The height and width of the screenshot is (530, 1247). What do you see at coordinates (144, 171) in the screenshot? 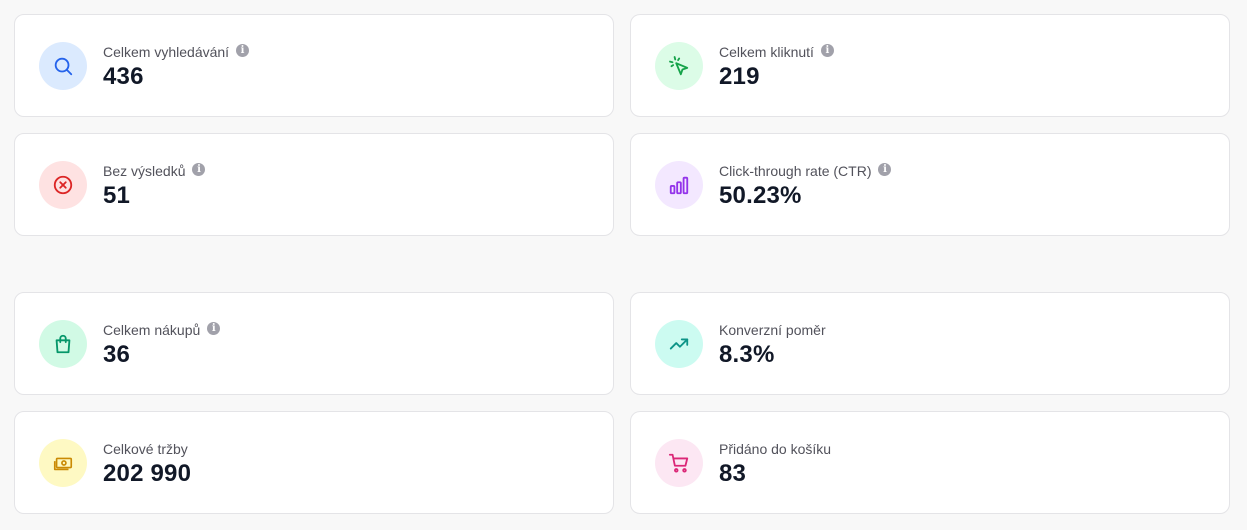
I see `stat-label: Bez výsledků` at bounding box center [144, 171].